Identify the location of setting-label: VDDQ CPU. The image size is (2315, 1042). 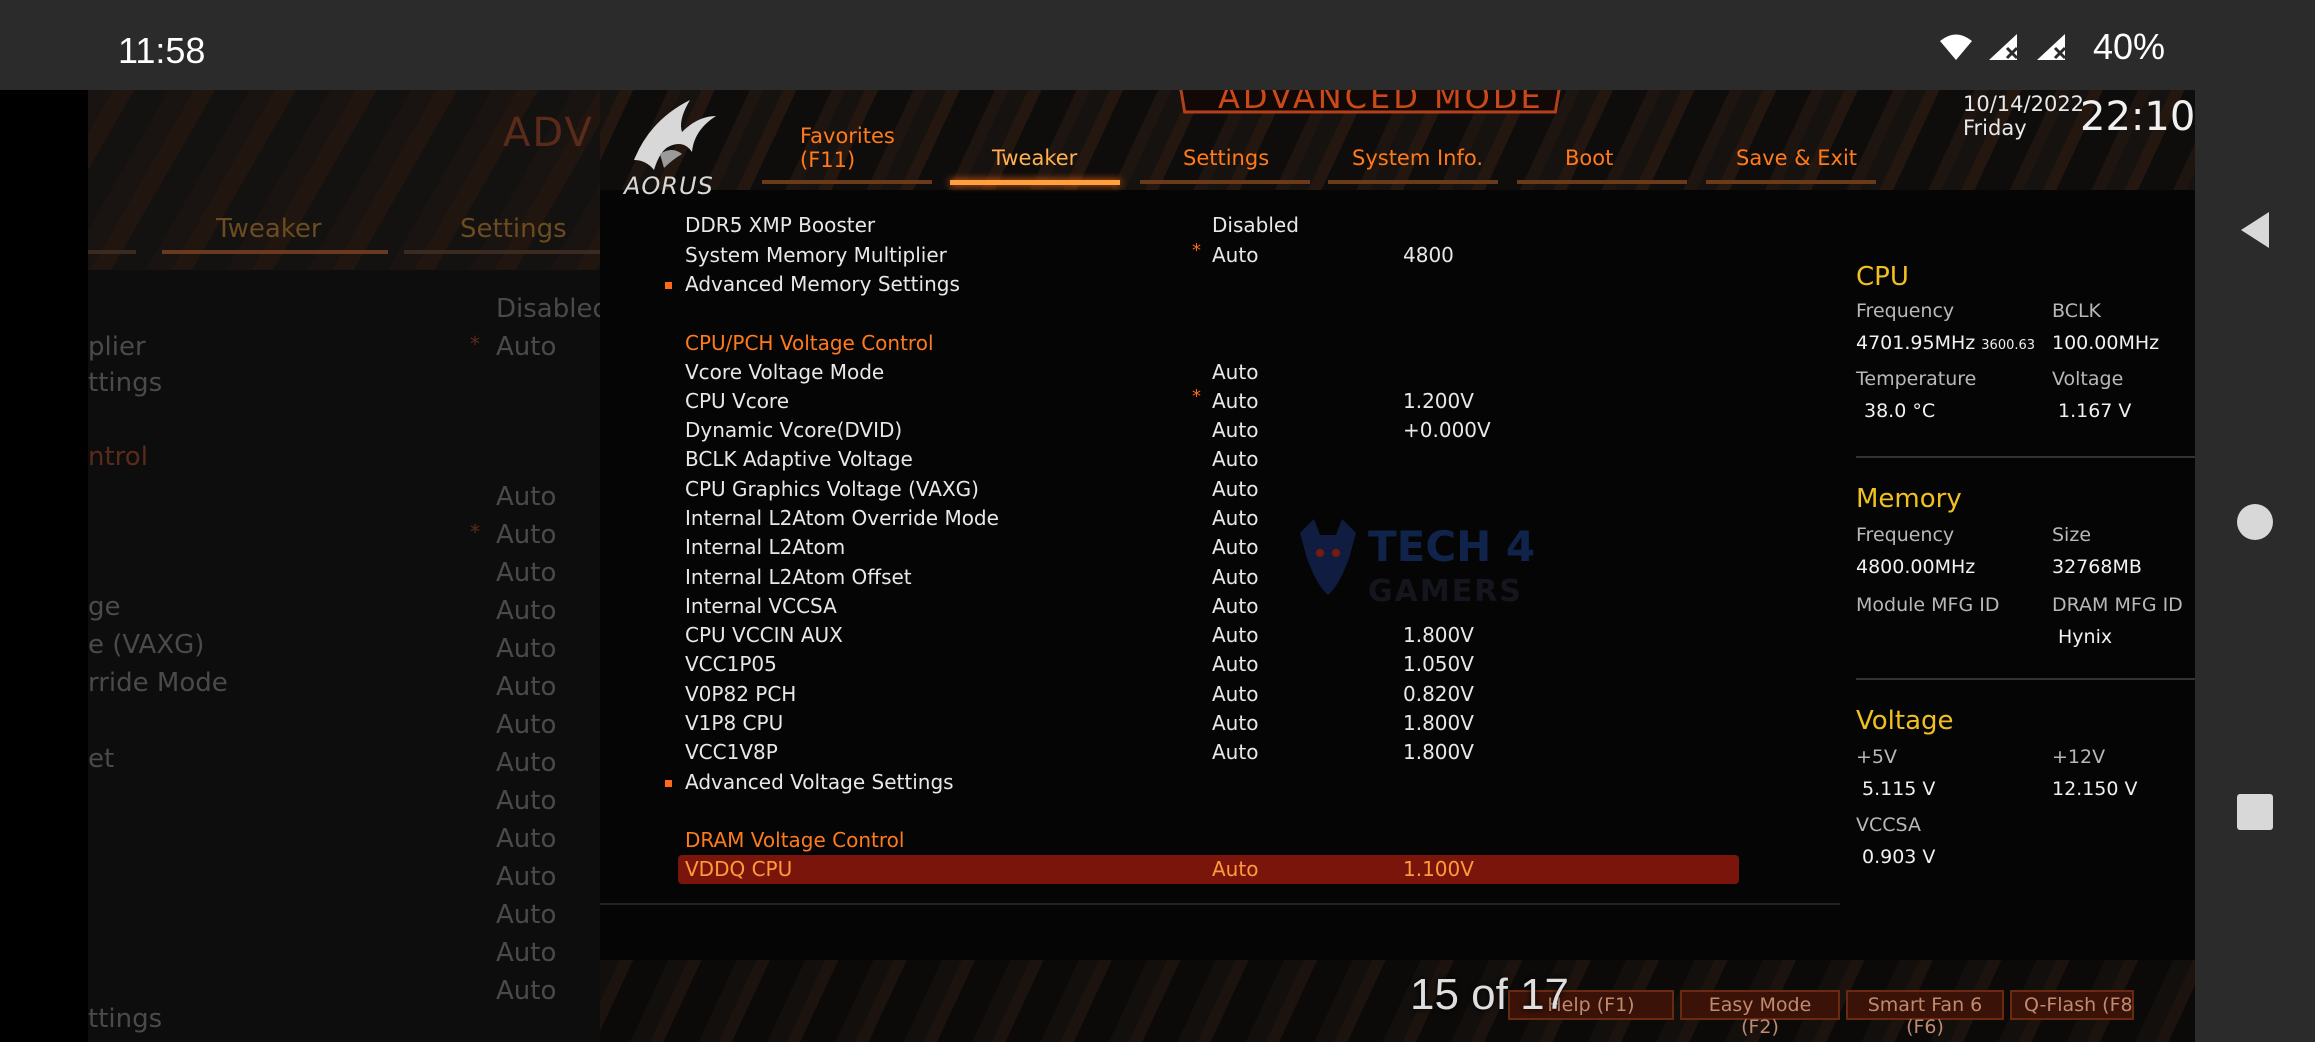
(739, 869).